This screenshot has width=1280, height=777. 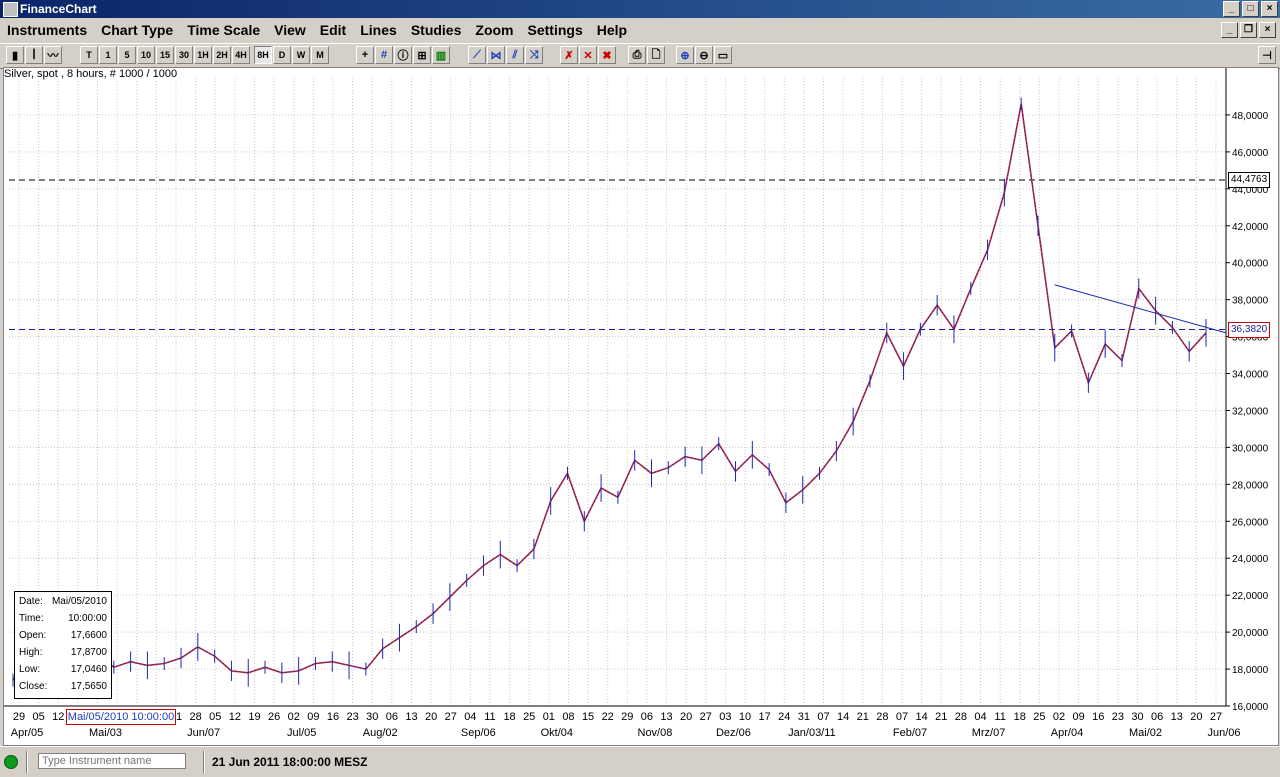 What do you see at coordinates (105, 733) in the screenshot?
I see `x-month-label: Mai/03` at bounding box center [105, 733].